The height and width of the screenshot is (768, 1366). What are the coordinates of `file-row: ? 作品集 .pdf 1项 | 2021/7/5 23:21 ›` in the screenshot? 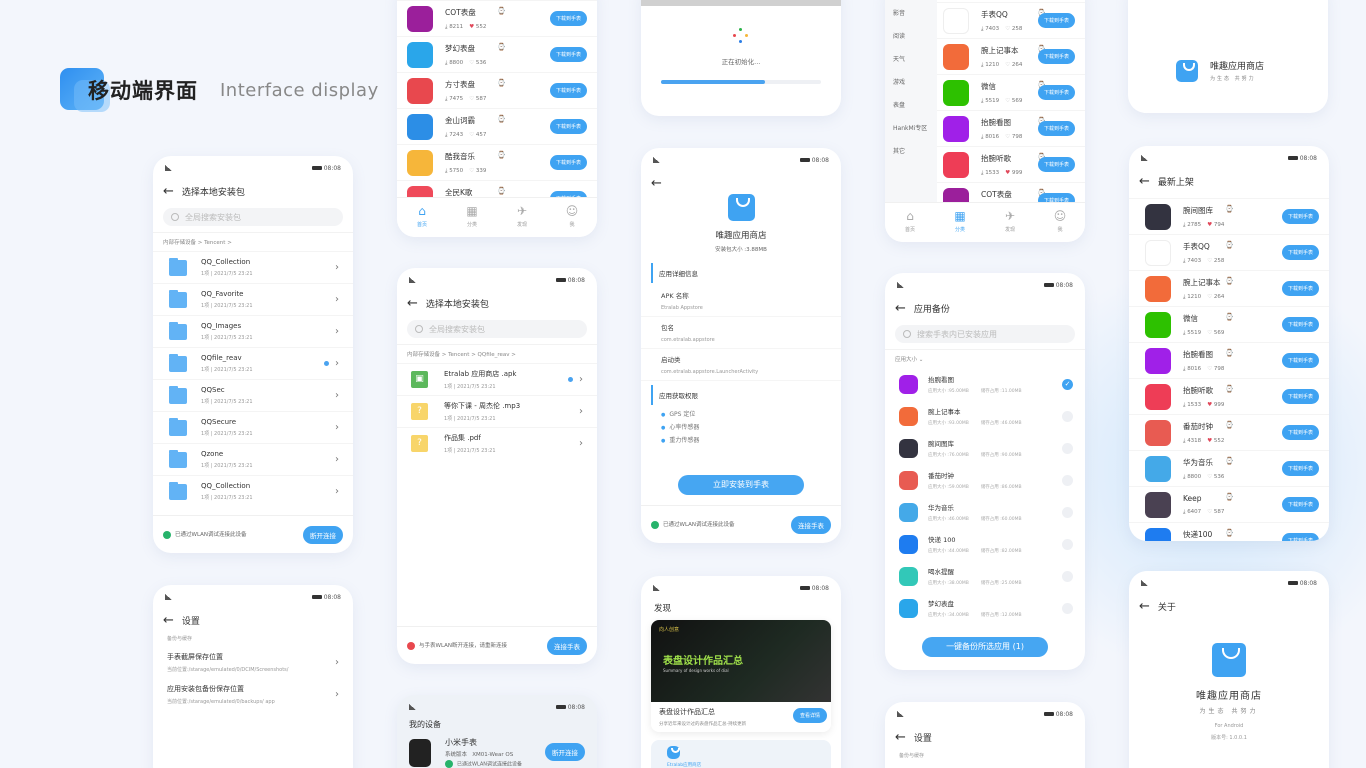 It's located at (497, 443).